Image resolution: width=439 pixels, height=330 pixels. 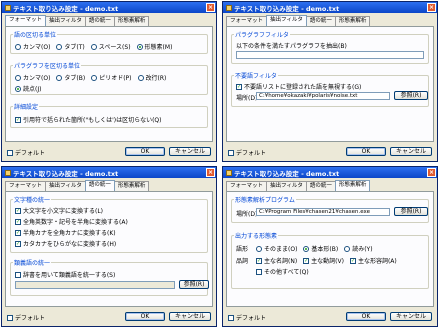 What do you see at coordinates (88, 119) in the screenshot?
I see `checkbox-quotes: ✓ 引用符で括られた箇所("もしくは')は区切らない(Q)` at bounding box center [88, 119].